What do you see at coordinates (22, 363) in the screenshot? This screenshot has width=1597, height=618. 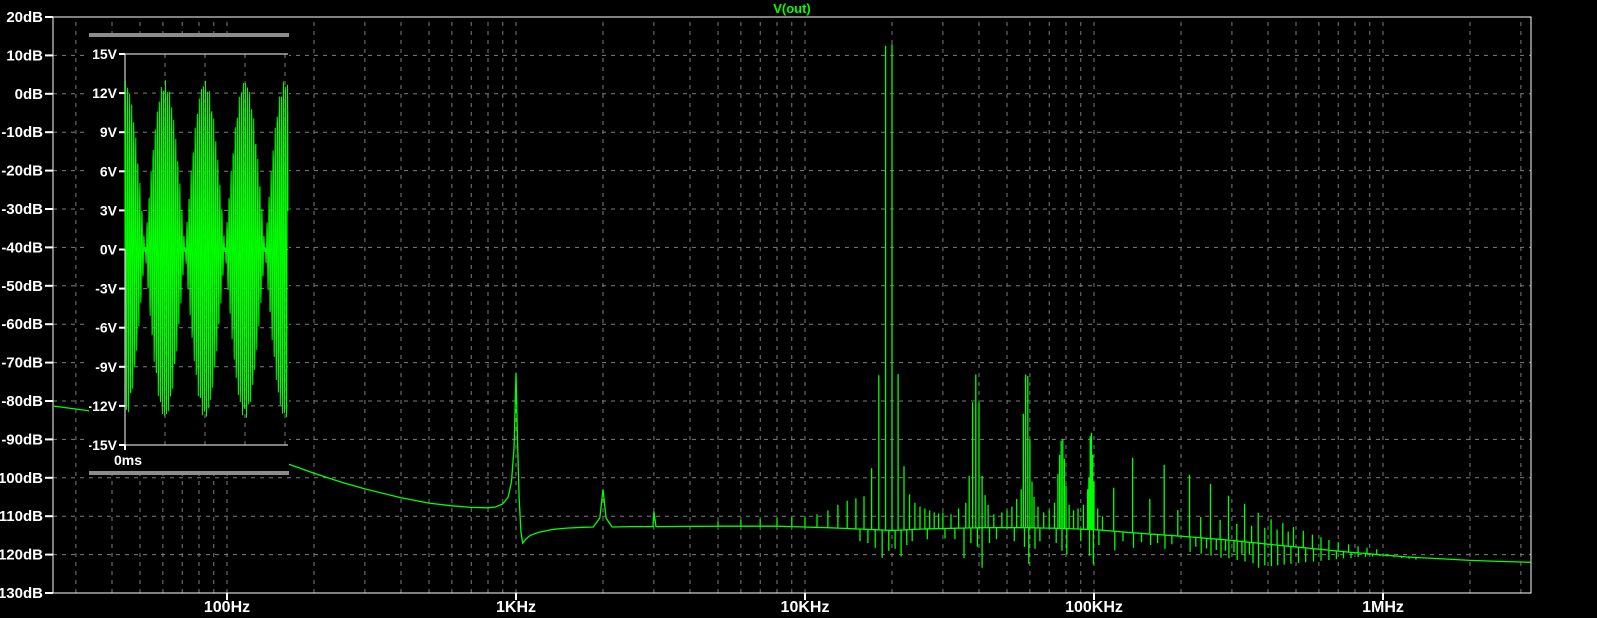 I see `y-axis-tick-label: -70dB` at bounding box center [22, 363].